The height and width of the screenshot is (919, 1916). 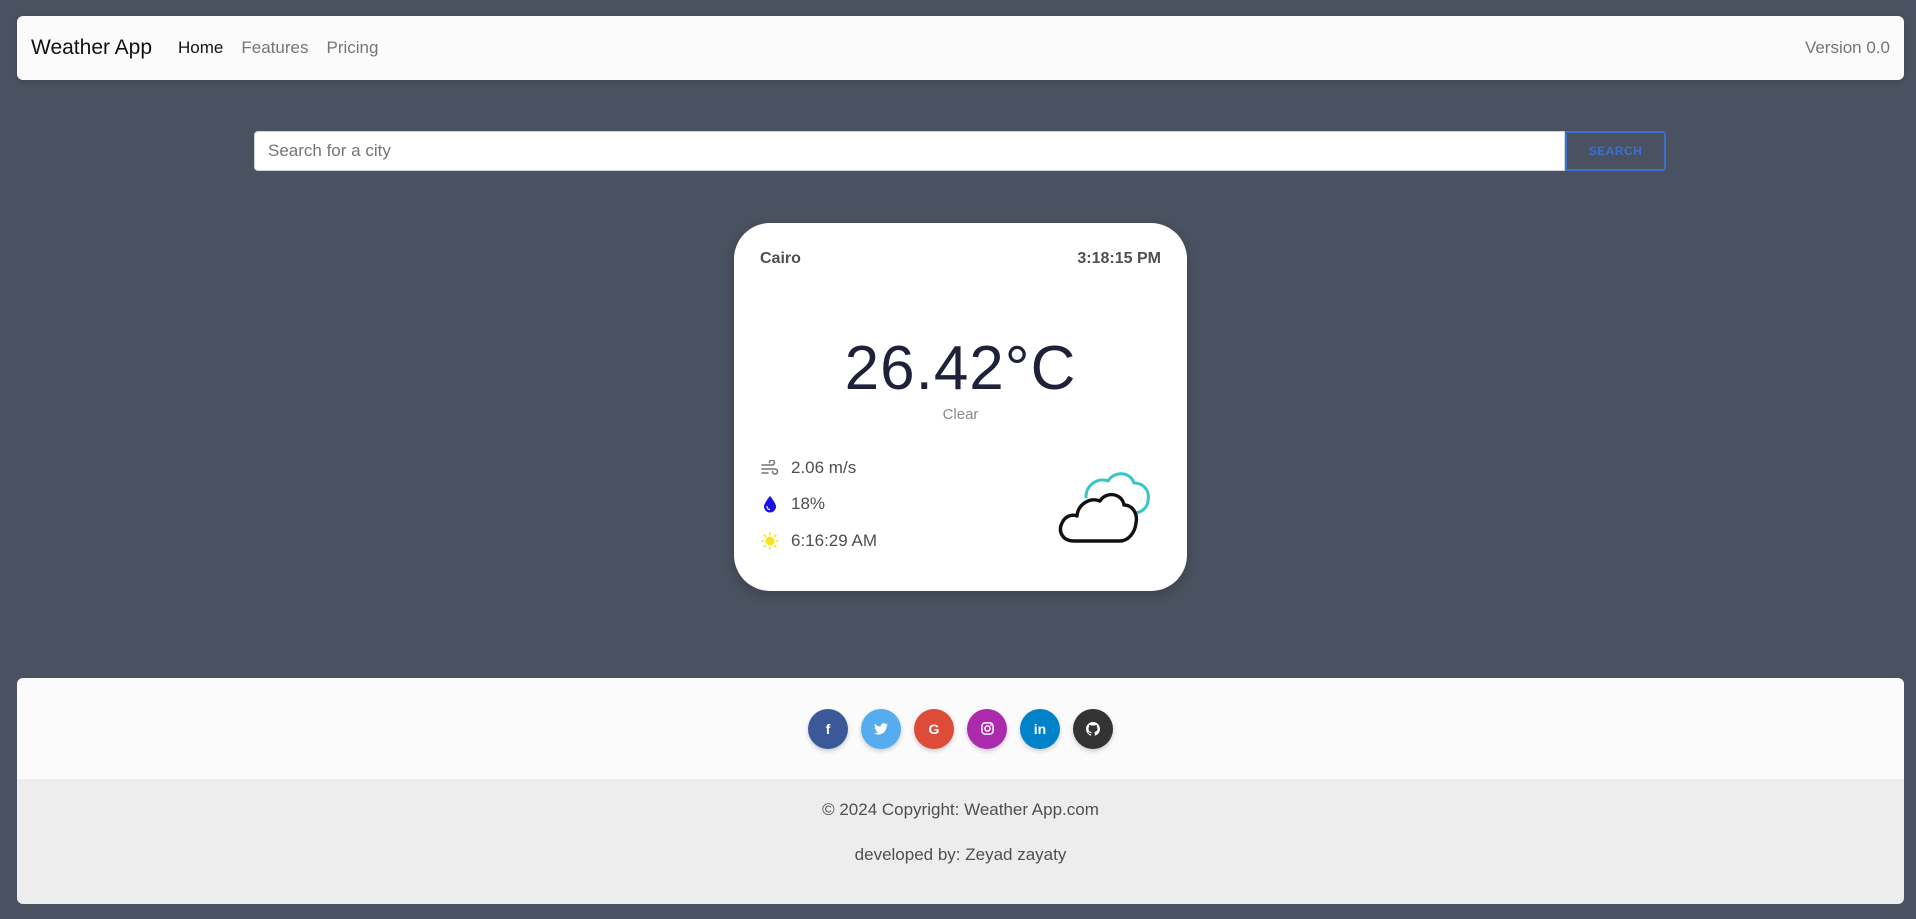 I want to click on partly-cloudy-icon, so click(x=1106, y=509).